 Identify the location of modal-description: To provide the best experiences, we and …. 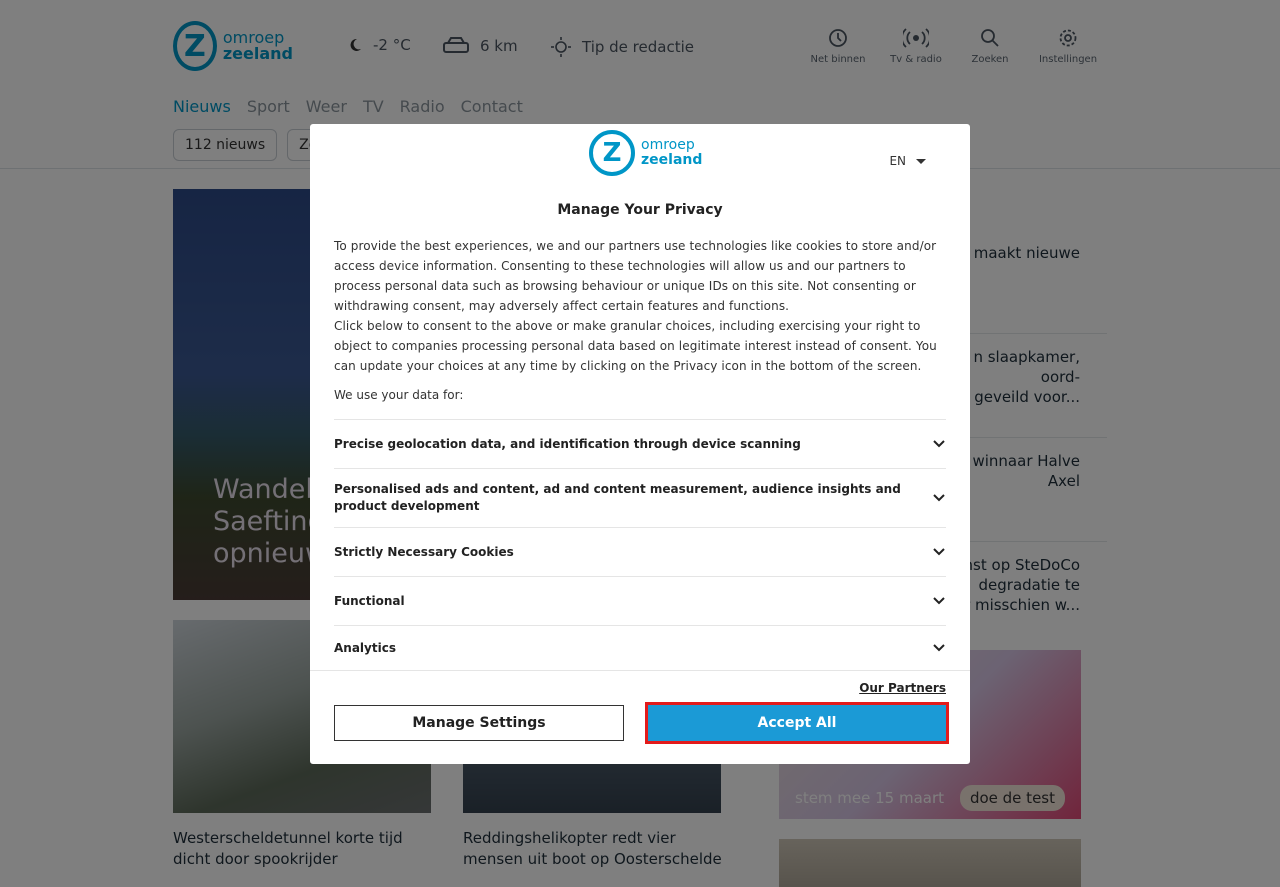
(635, 306).